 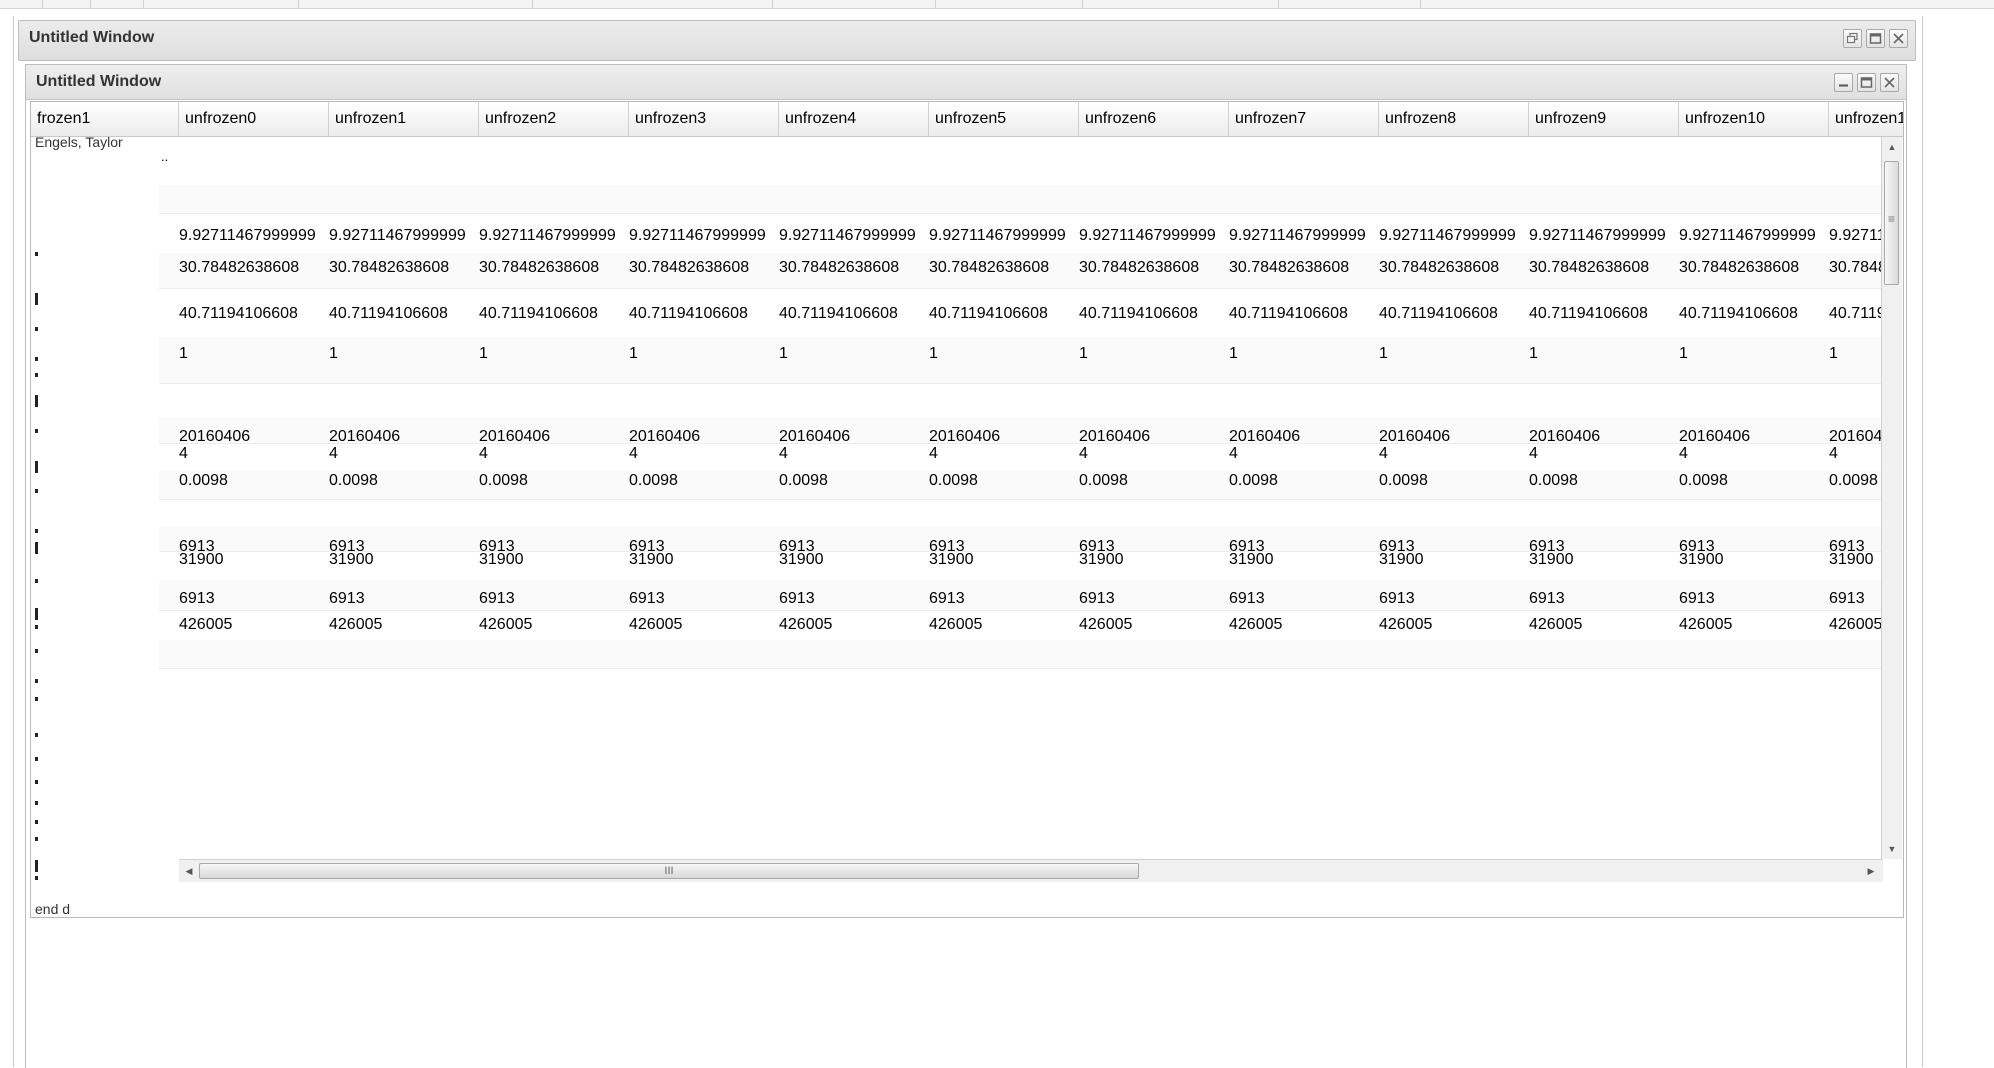 What do you see at coordinates (1891, 219) in the screenshot?
I see `grip-icon: ≡` at bounding box center [1891, 219].